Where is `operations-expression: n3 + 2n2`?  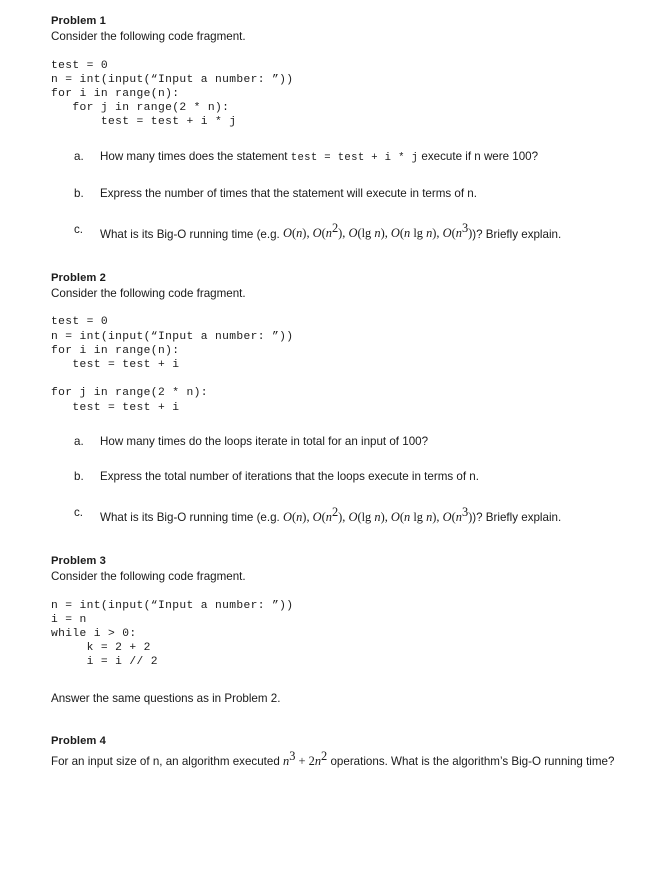 operations-expression: n3 + 2n2 is located at coordinates (305, 759).